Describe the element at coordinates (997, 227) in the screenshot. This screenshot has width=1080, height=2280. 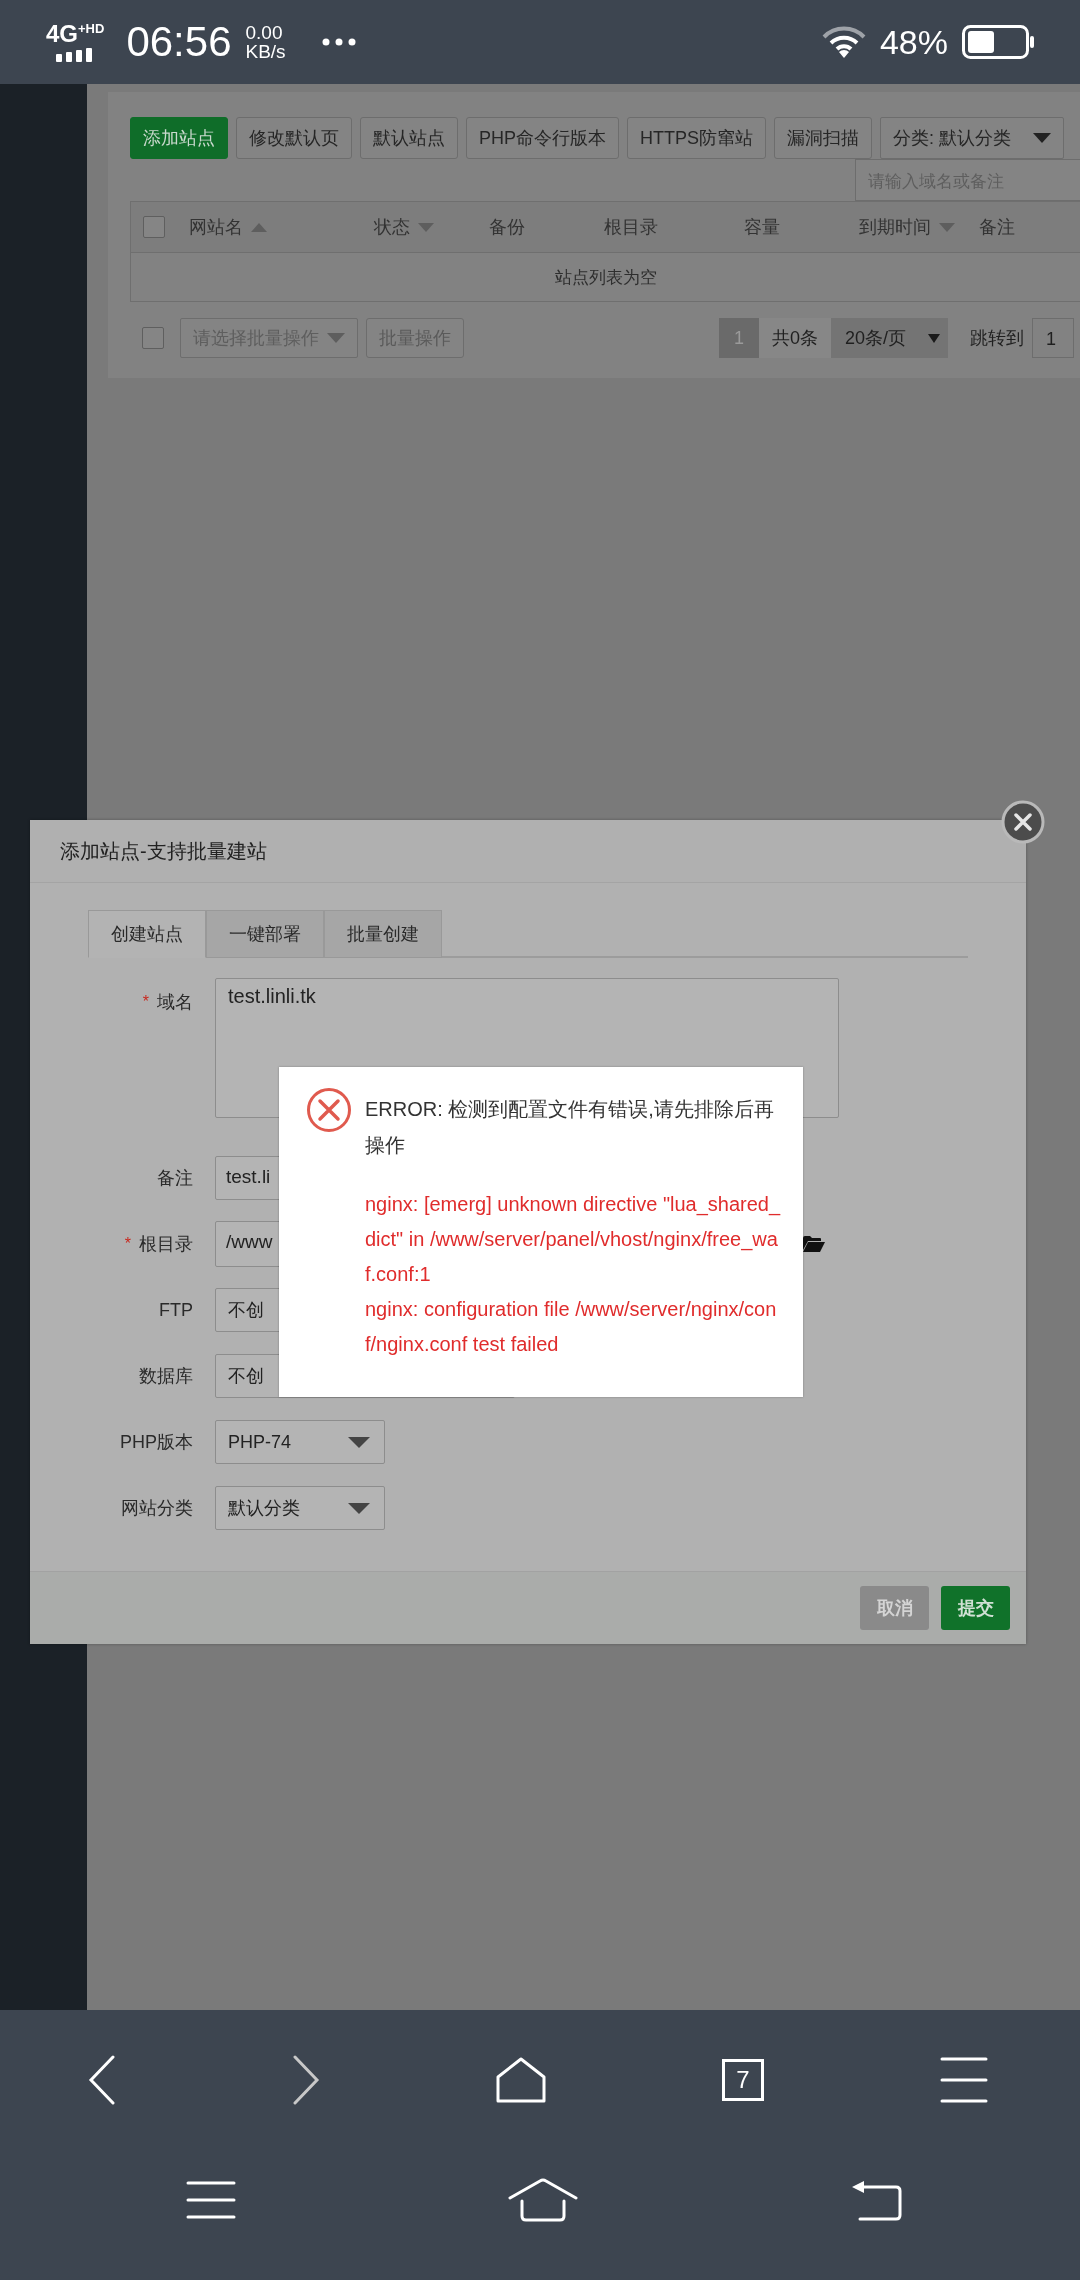
I see `column-header: 备注` at that location.